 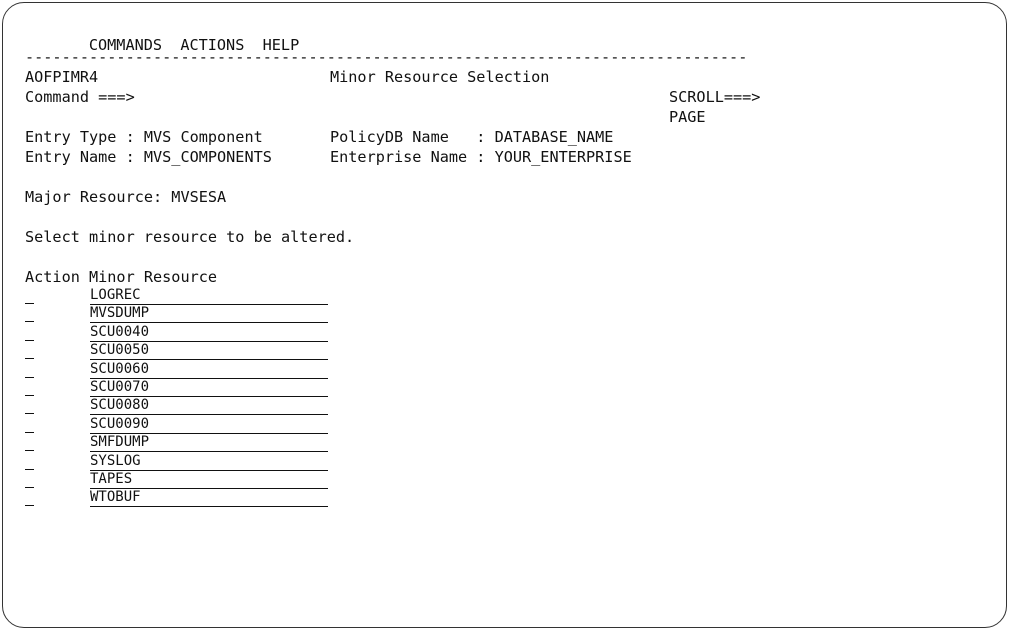 I want to click on major-resource: Major Resource: MVSESA, so click(x=126, y=197).